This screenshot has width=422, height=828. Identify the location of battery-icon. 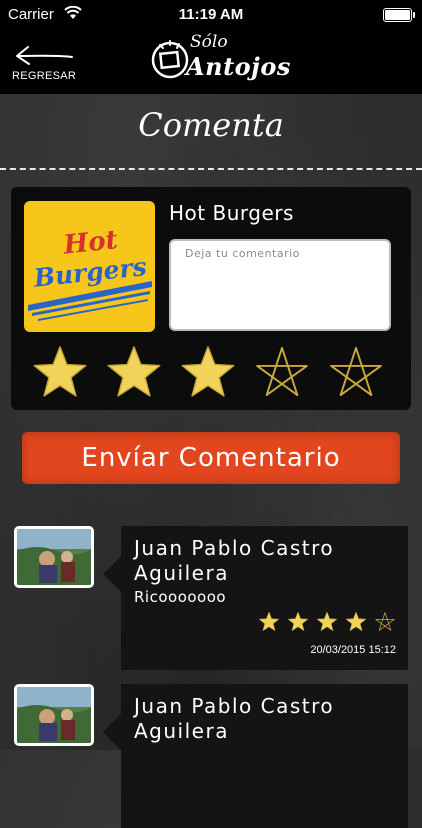
(399, 15).